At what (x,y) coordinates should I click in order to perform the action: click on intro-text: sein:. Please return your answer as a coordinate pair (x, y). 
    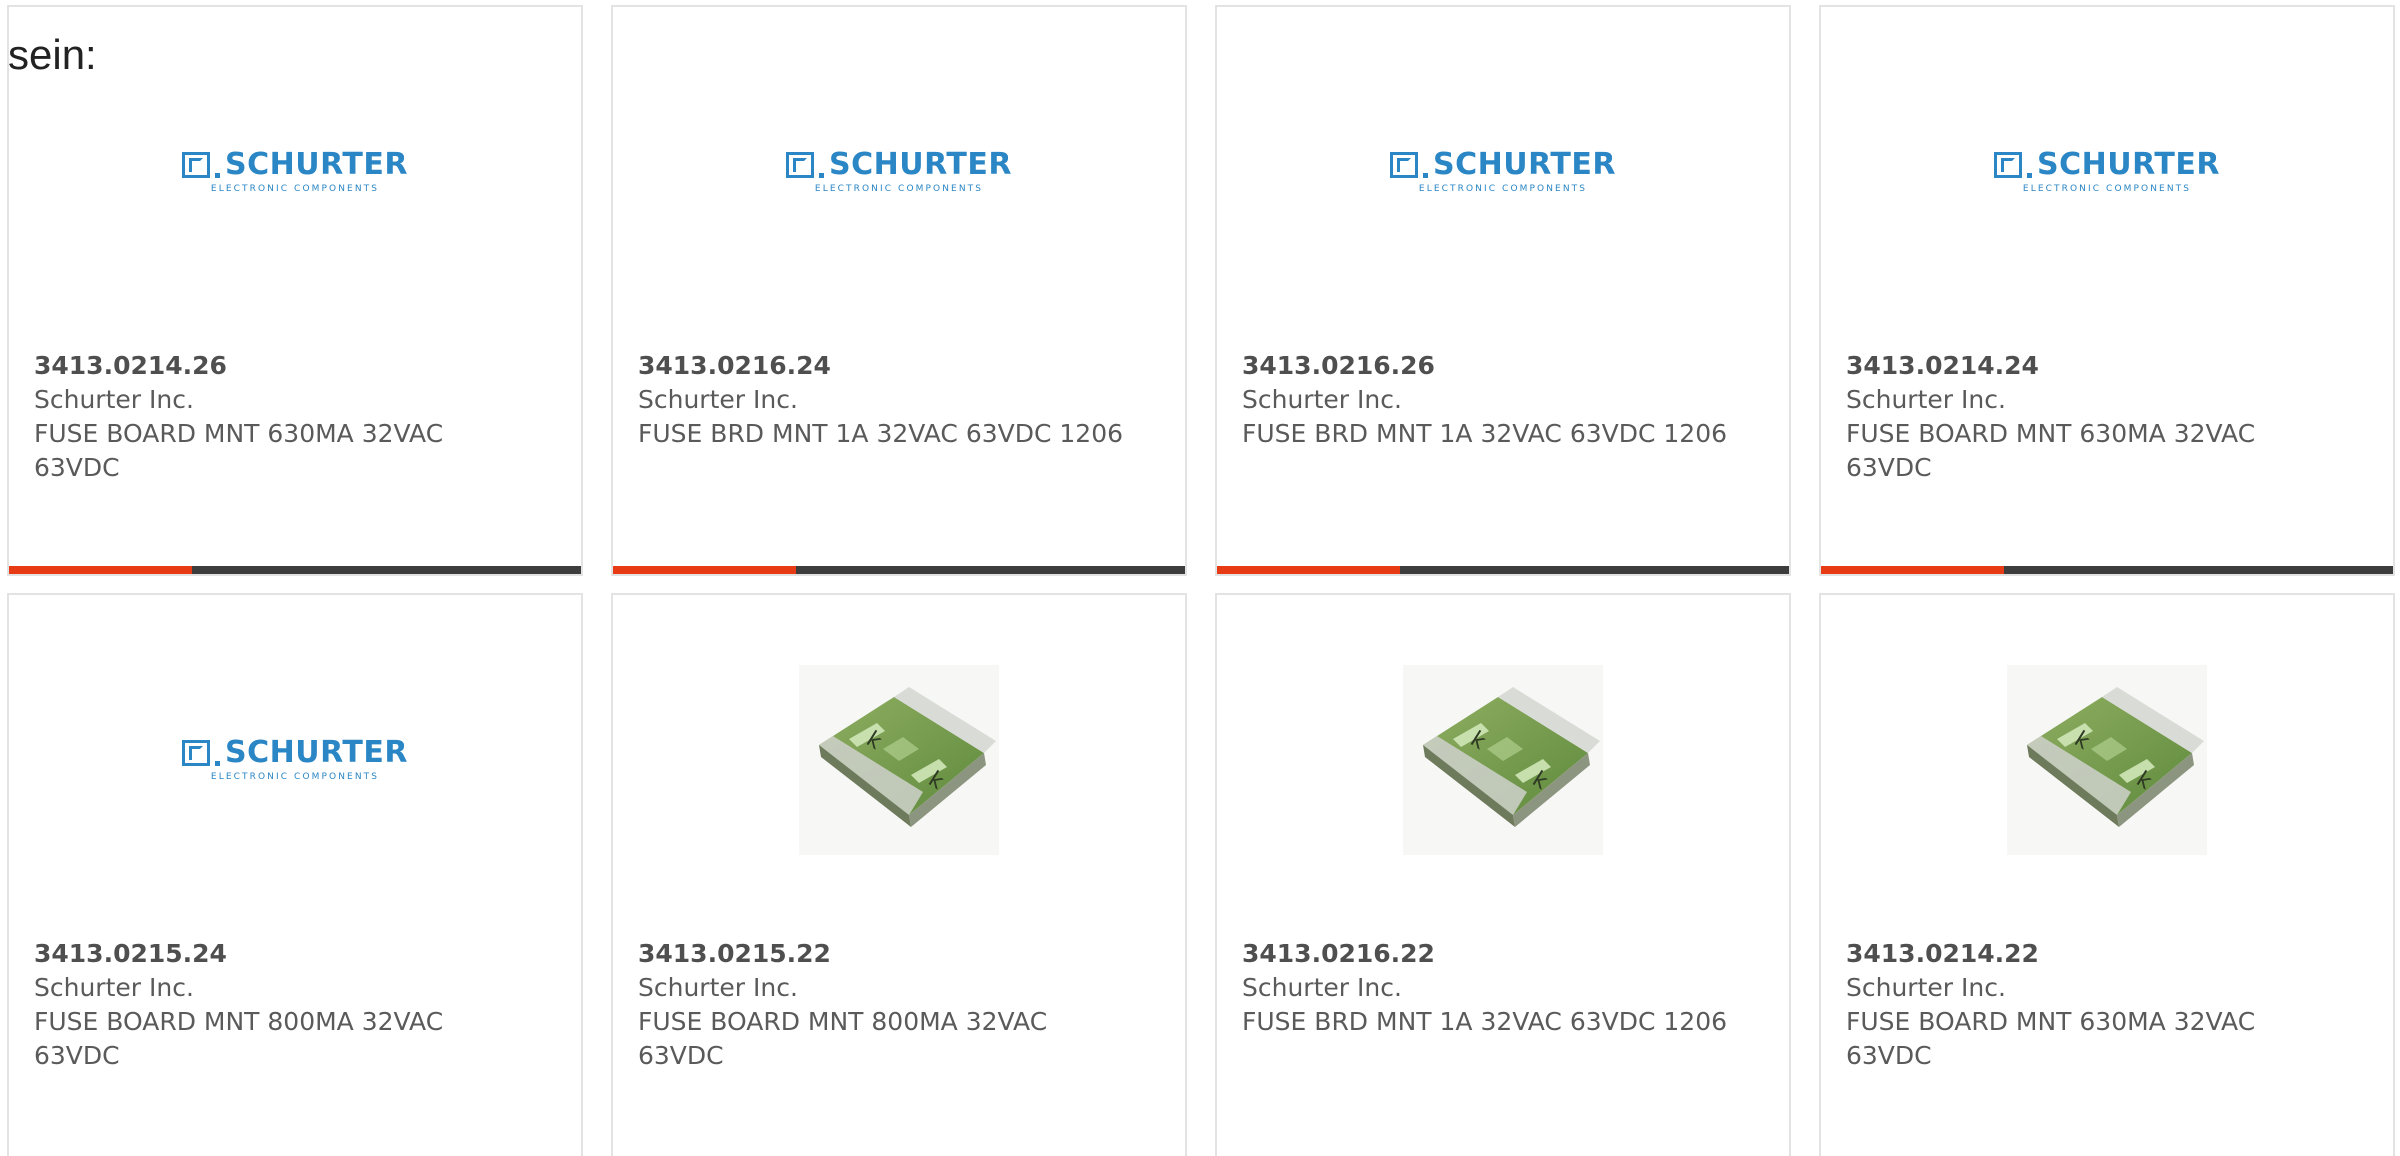
    Looking at the image, I should click on (52, 54).